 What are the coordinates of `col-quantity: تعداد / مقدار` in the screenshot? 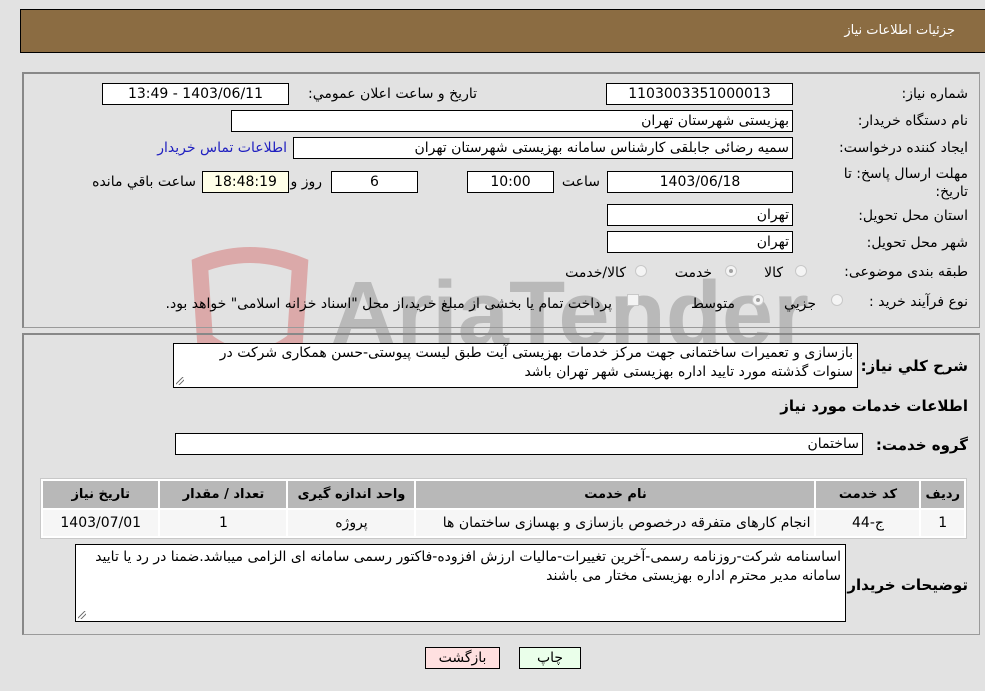 It's located at (223, 494).